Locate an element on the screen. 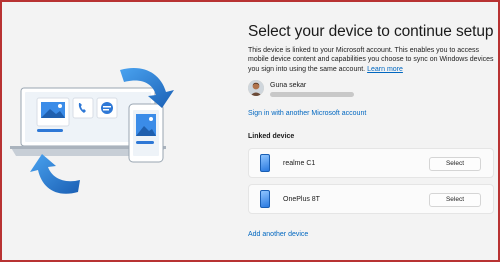  phone-illustration-icon is located at coordinates (146, 133).